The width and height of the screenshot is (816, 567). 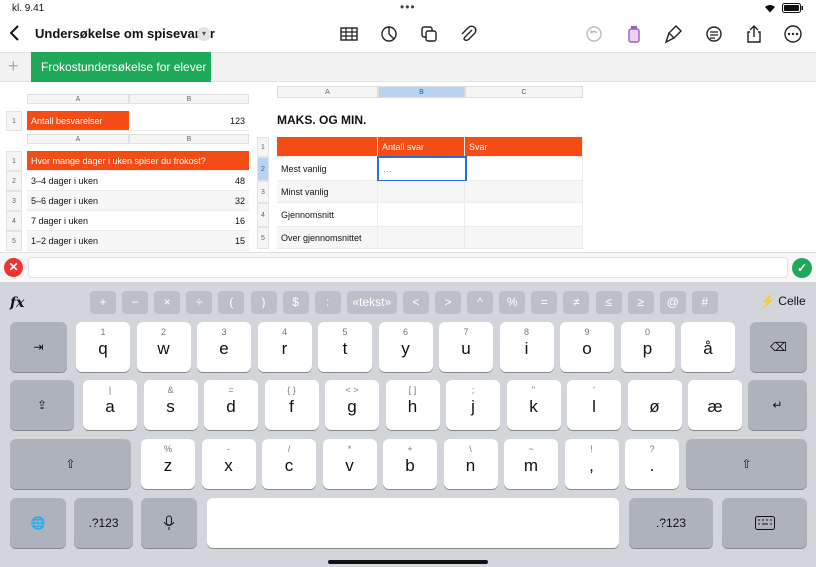 What do you see at coordinates (466, 347) in the screenshot?
I see `letter-key: 7u` at bounding box center [466, 347].